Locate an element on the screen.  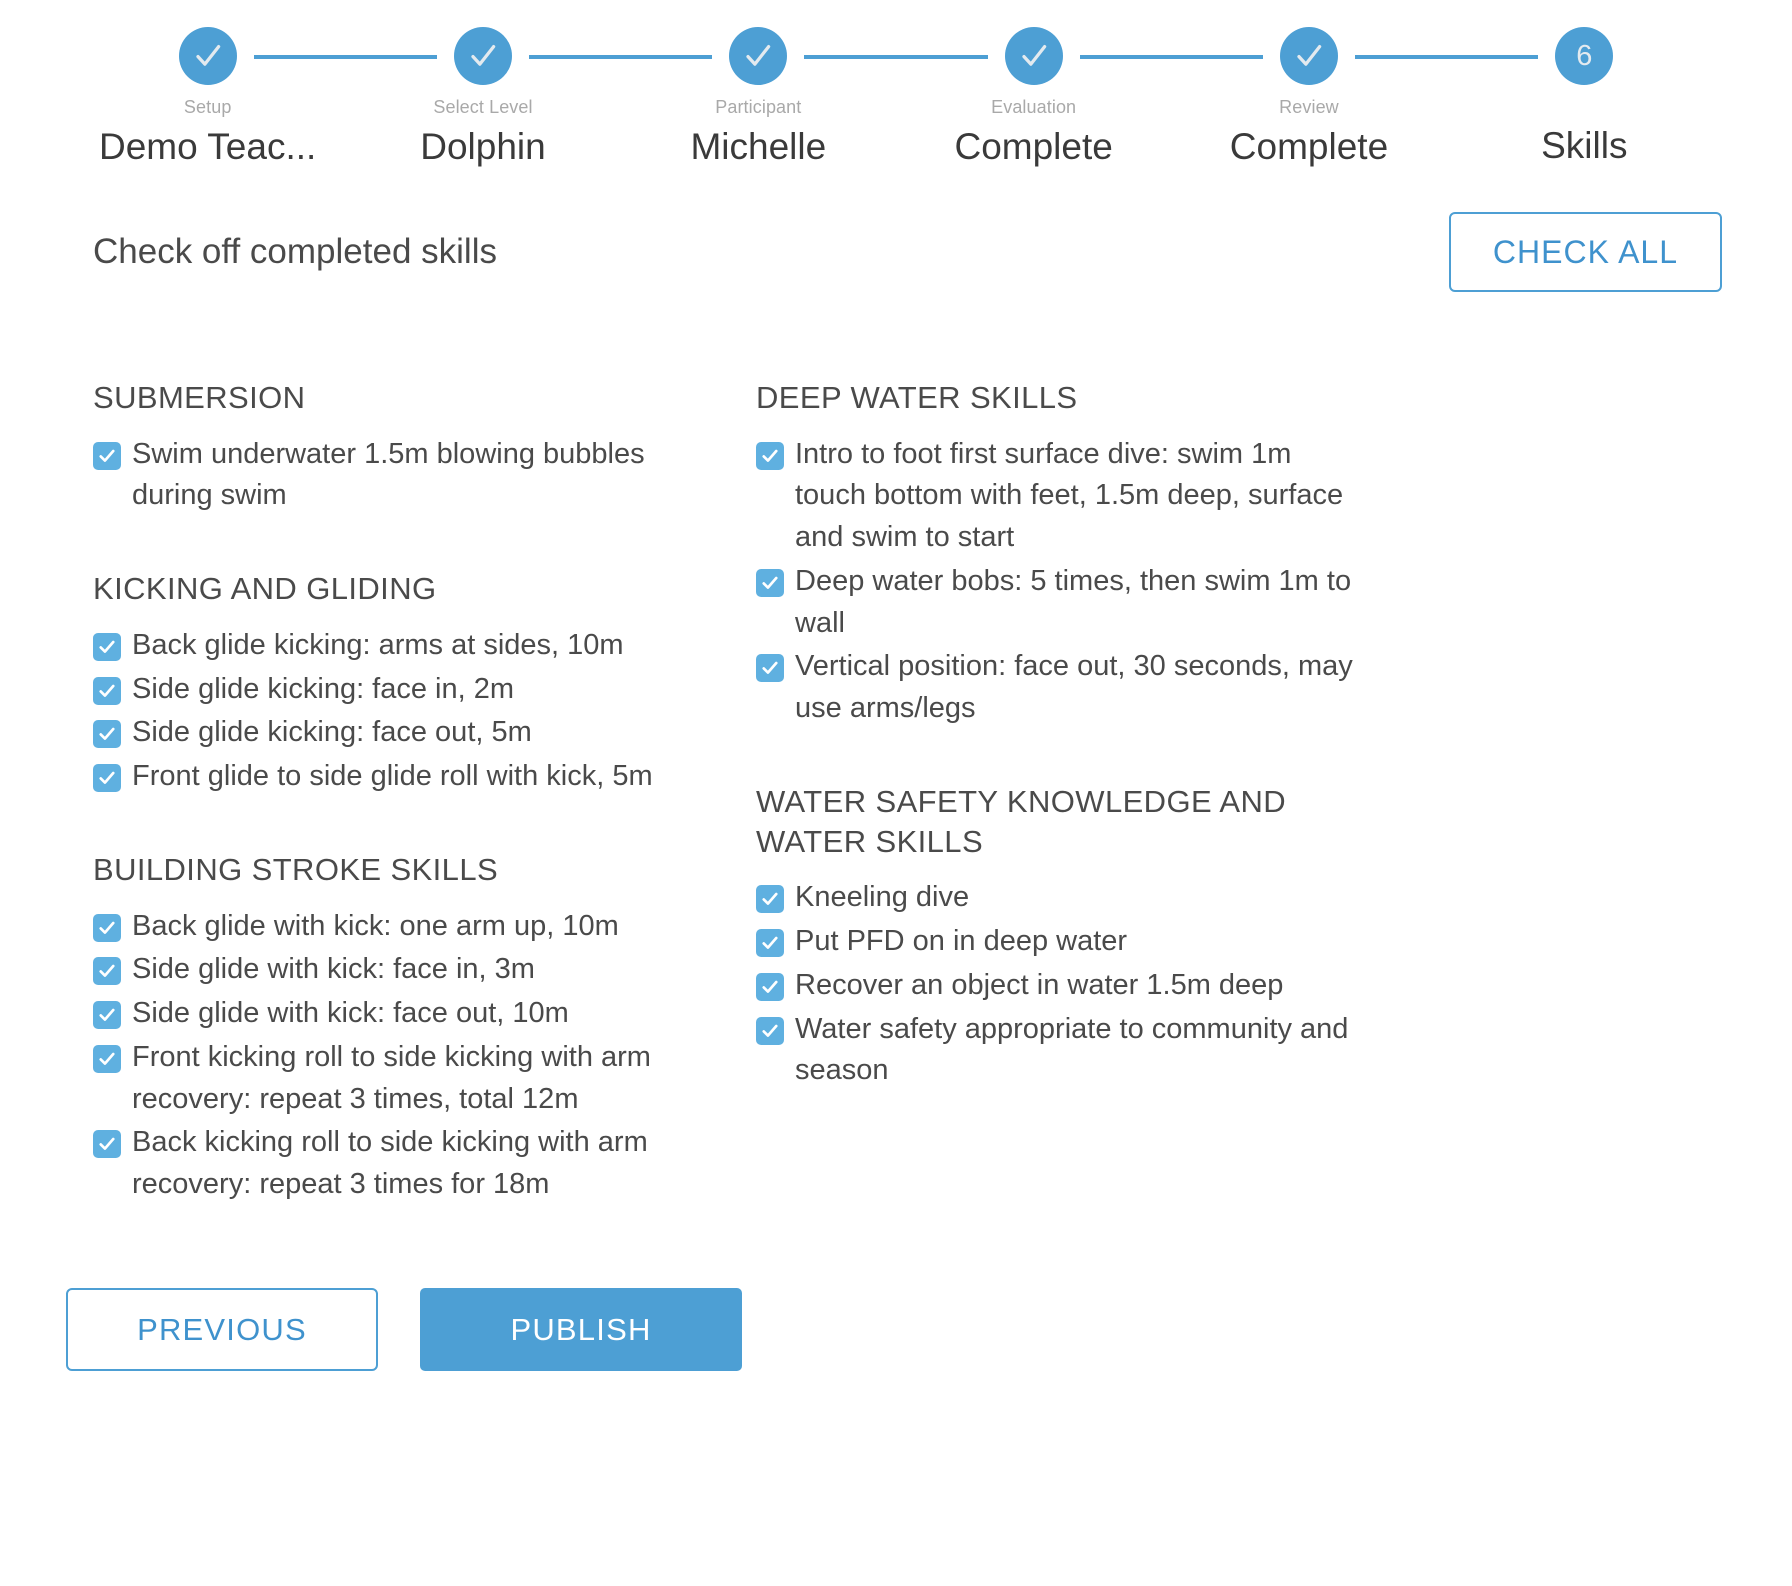
step-number-badge: 6 is located at coordinates (1584, 56).